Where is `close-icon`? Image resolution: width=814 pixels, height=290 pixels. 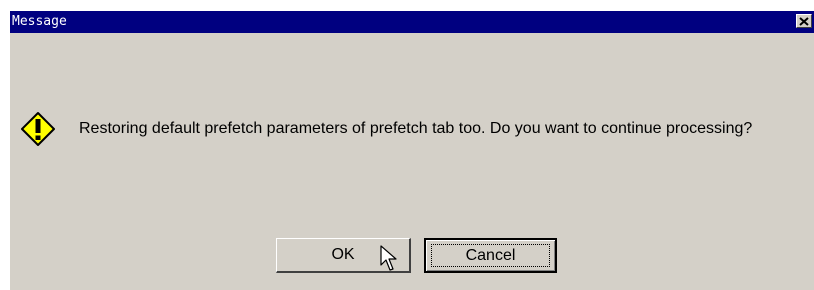 close-icon is located at coordinates (804, 21).